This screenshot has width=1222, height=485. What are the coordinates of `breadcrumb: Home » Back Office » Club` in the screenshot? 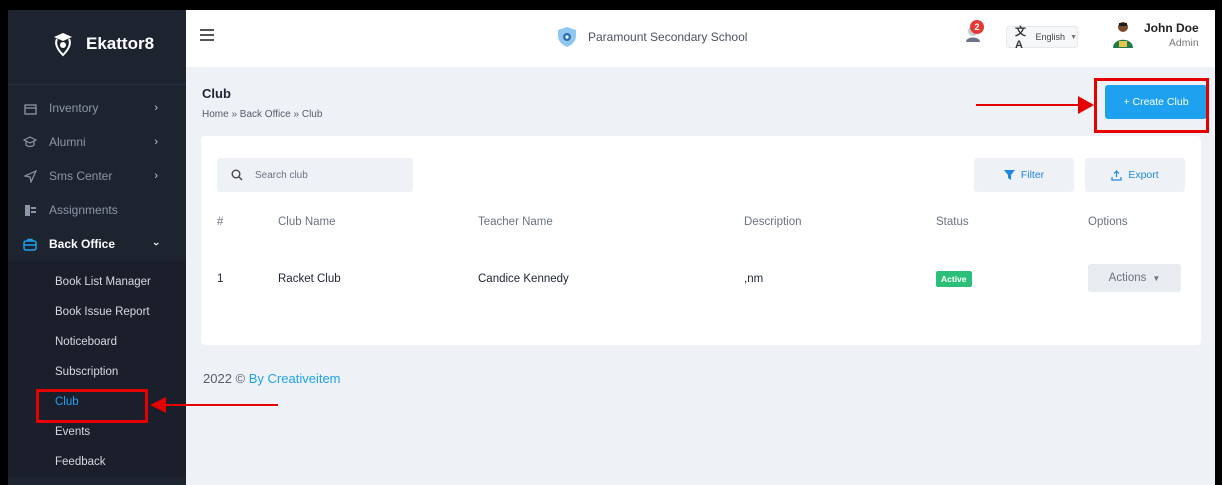 It's located at (262, 114).